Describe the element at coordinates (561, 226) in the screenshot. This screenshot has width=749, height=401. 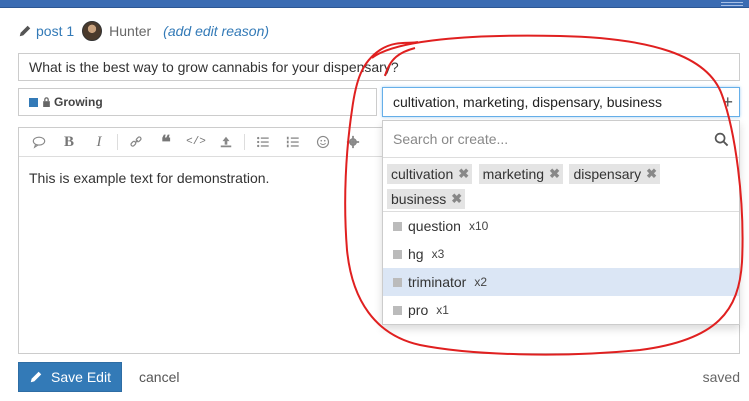
I see `tag-option: question x10` at that location.